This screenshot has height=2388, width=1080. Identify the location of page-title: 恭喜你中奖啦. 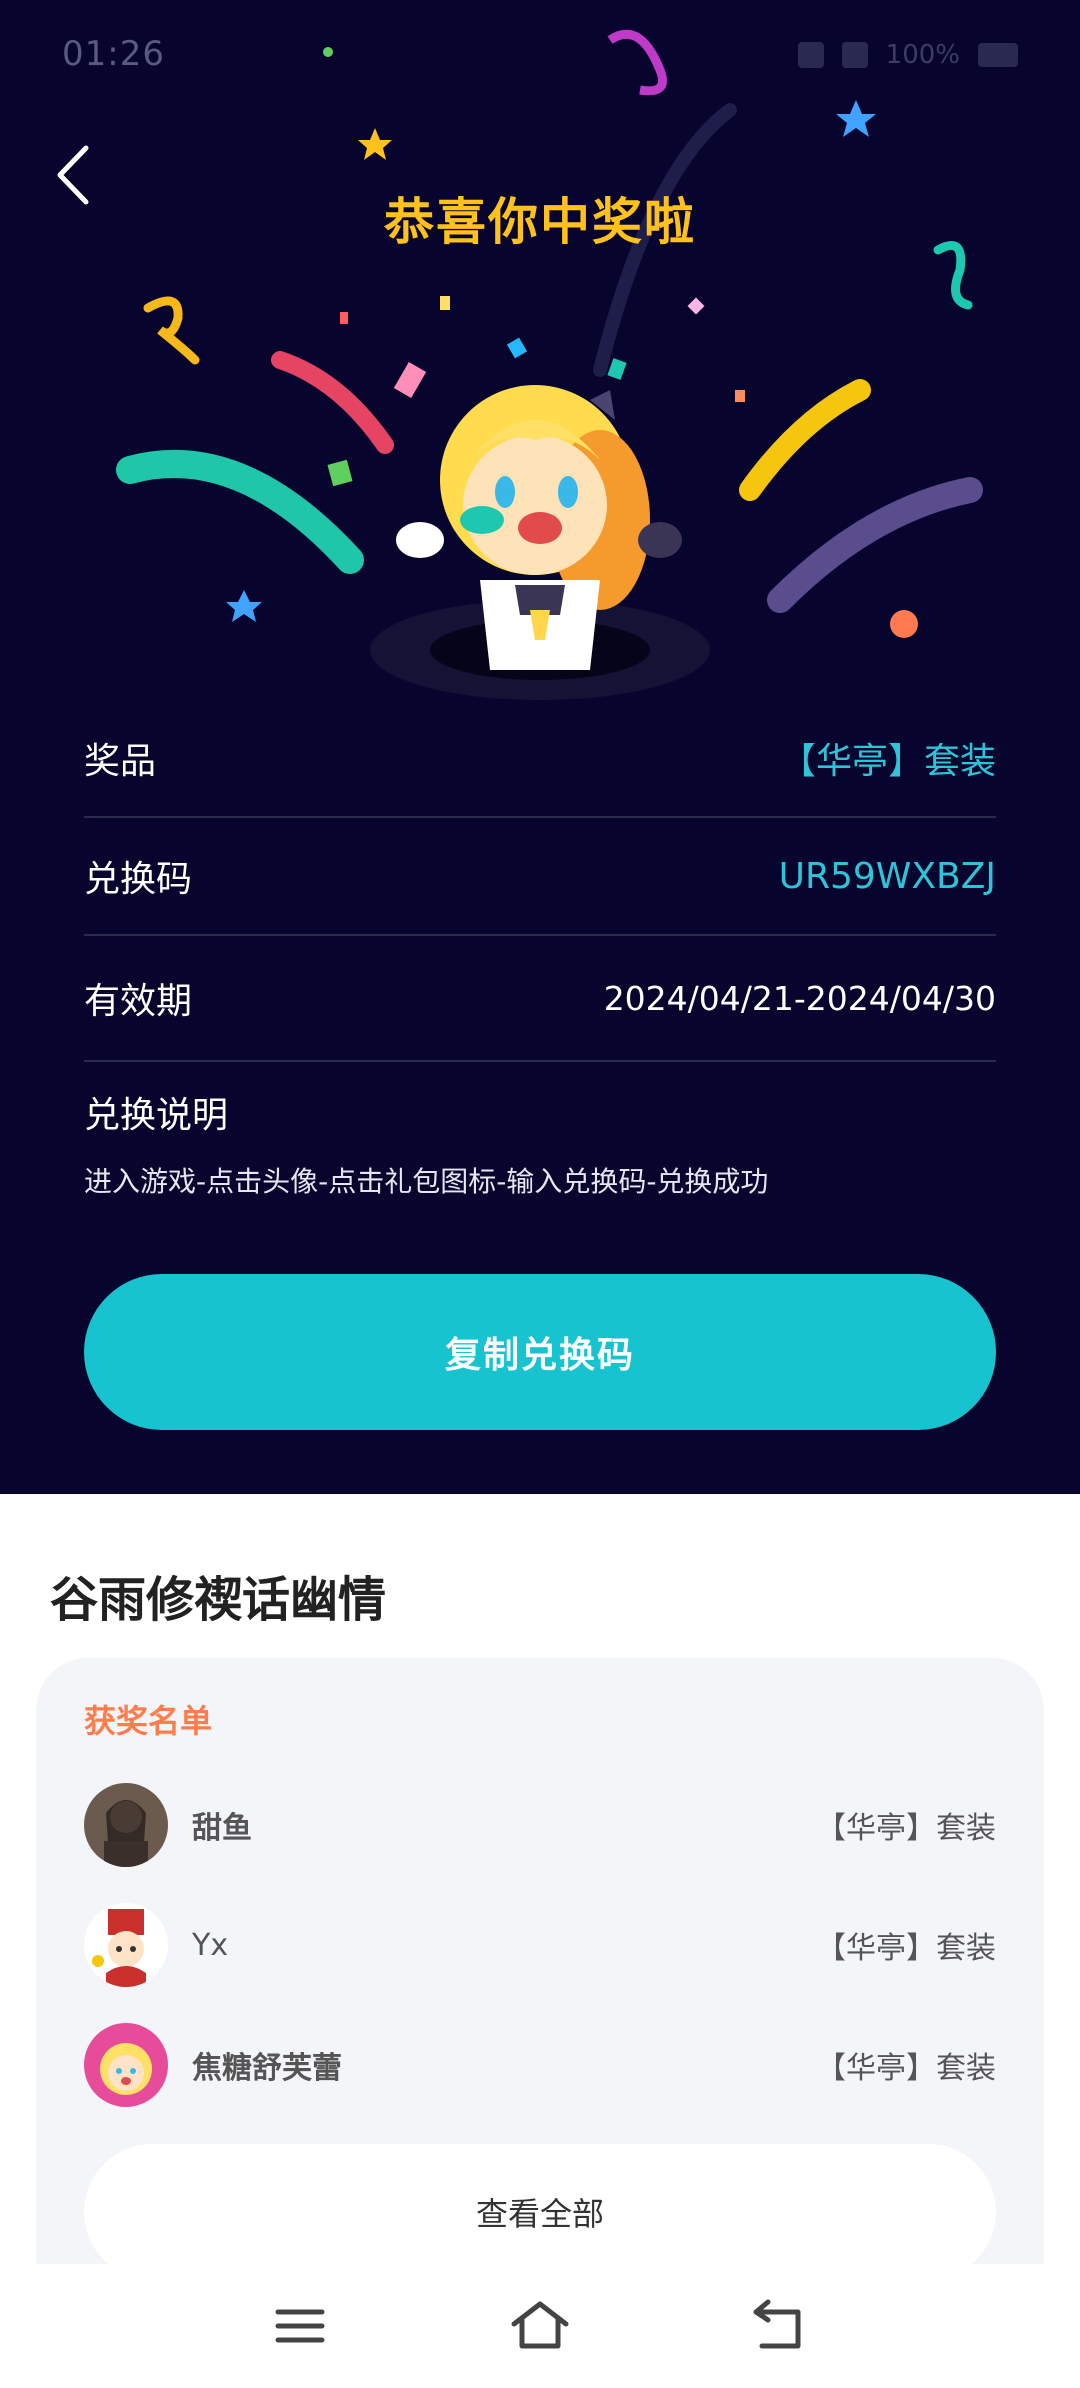
(540, 222).